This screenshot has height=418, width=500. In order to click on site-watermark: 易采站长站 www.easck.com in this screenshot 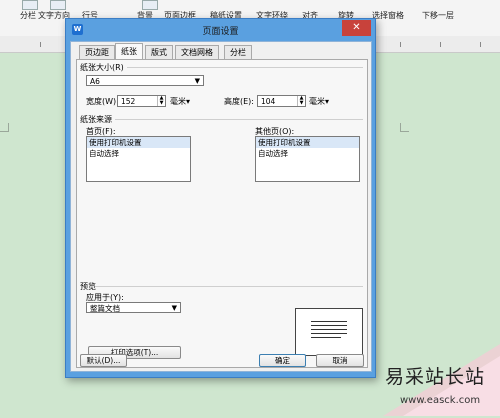, I will do `click(441, 380)`.